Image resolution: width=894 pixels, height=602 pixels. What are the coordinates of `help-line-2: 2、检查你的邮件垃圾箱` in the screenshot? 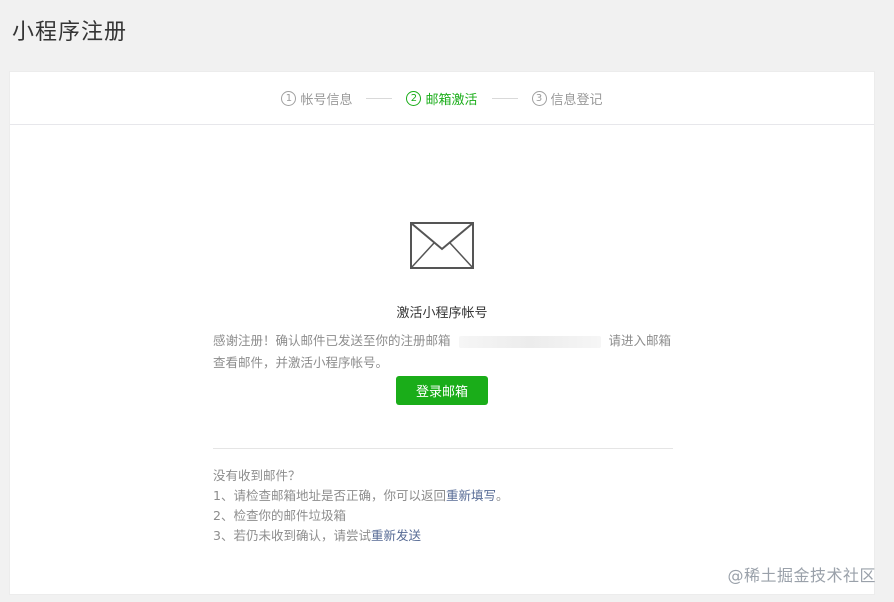 It's located at (279, 515).